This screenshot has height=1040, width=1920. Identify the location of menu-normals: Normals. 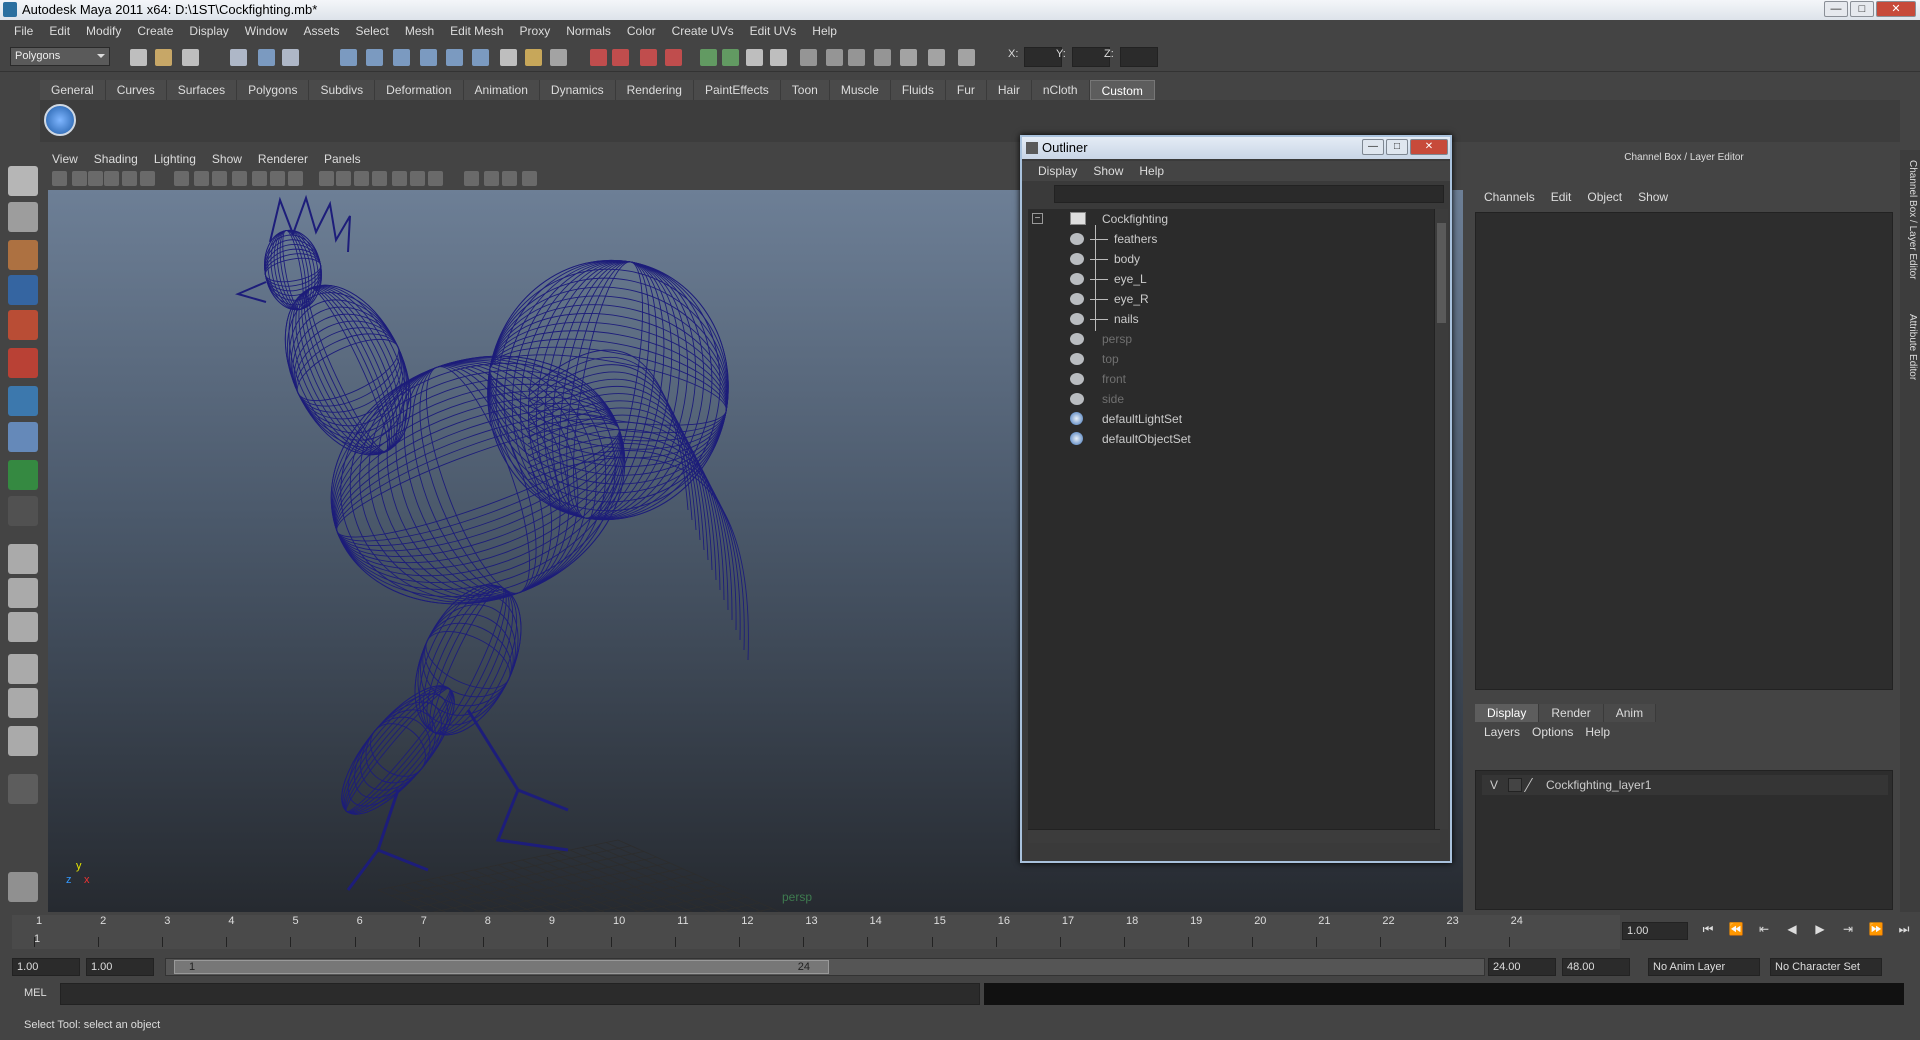
(588, 31).